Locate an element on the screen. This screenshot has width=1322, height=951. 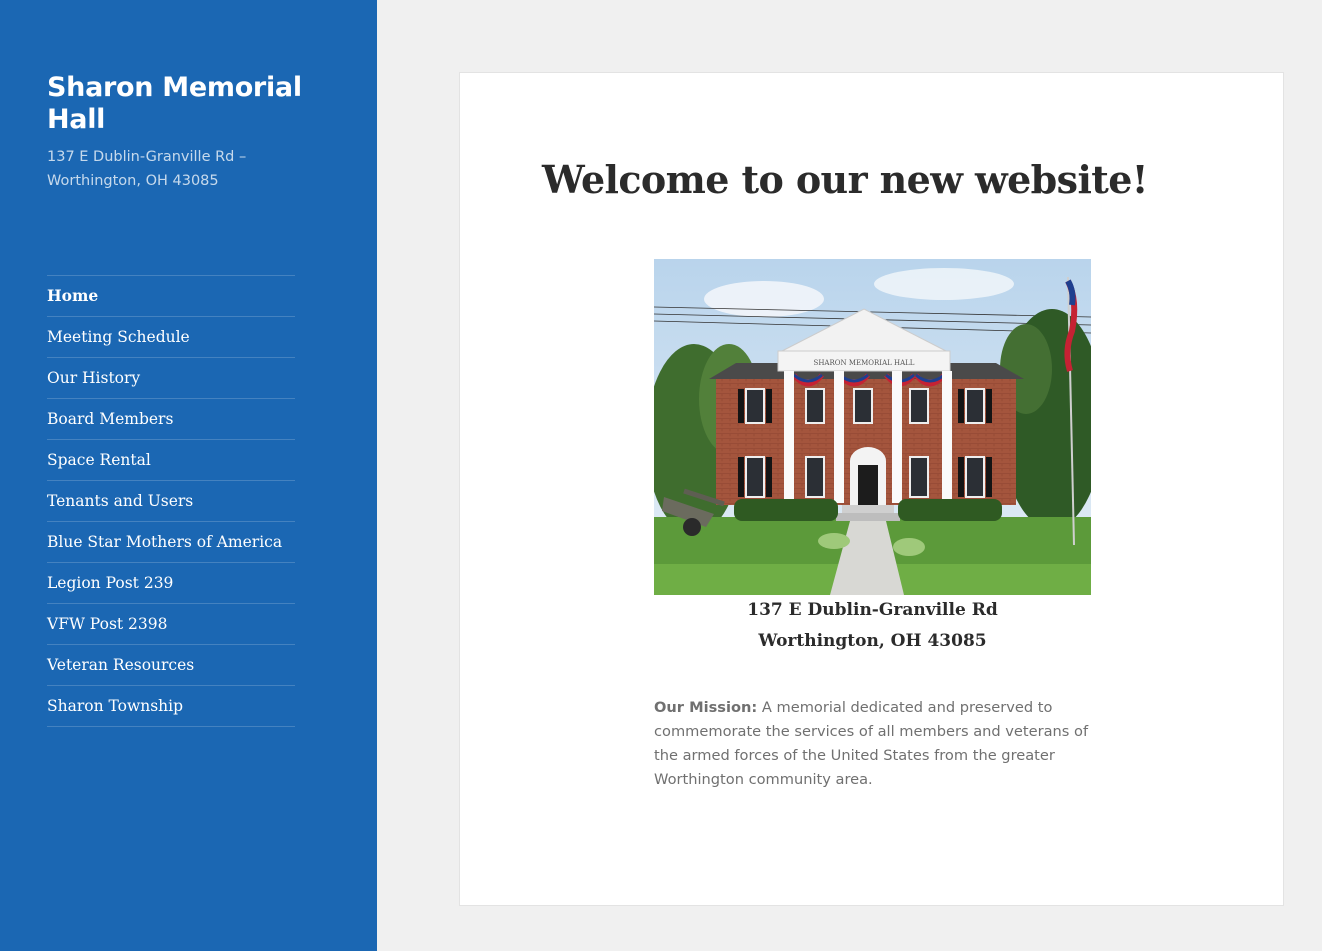
address-line-2: Worthington, OH 43085 is located at coordinates (872, 641).